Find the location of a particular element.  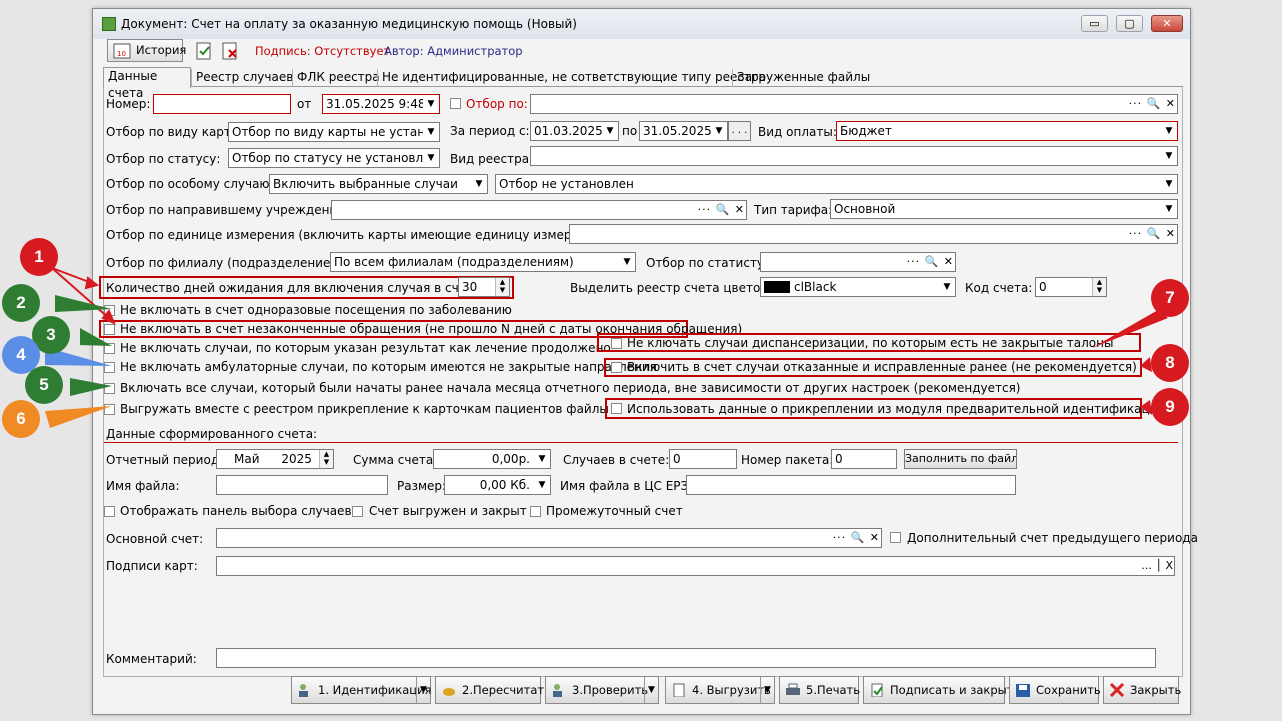

callout-7: 7 is located at coordinates (1170, 298).